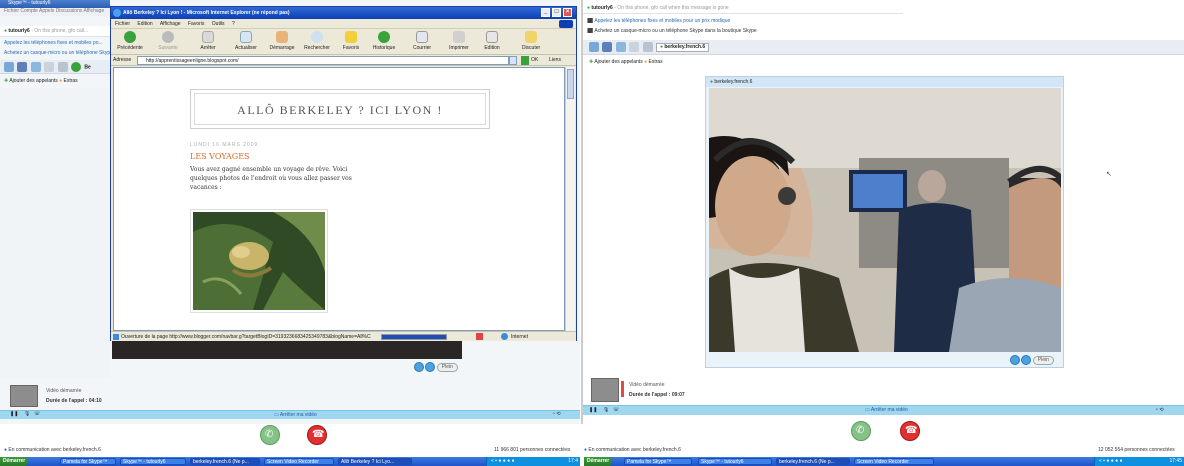 This screenshot has width=1184, height=466. Describe the element at coordinates (384, 48) in the screenshot. I see `history-label: Historique` at that location.